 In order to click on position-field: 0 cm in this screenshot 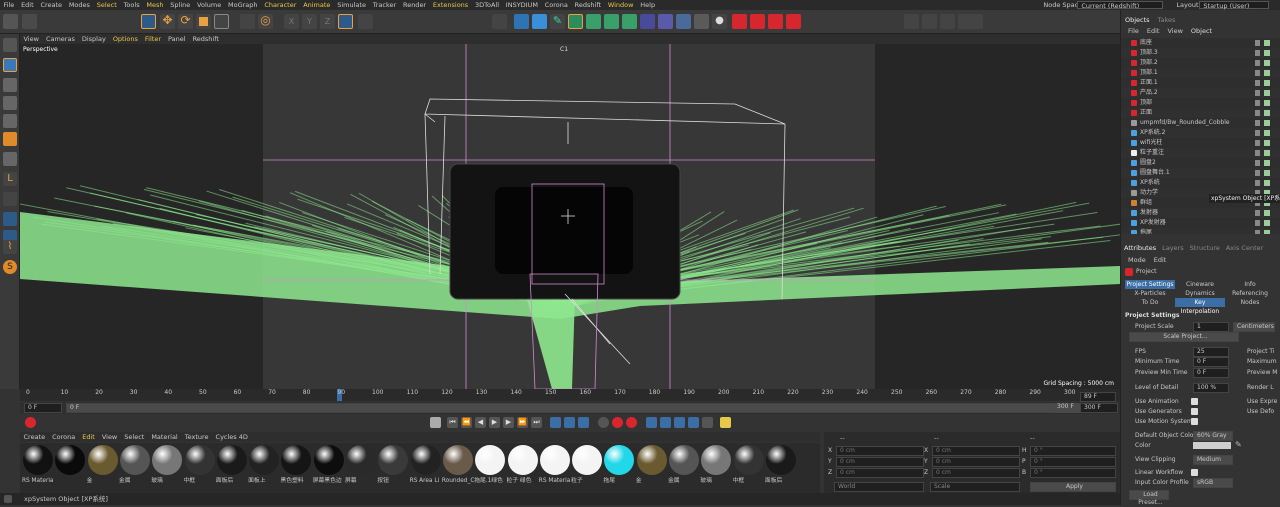, I will do `click(880, 462)`.